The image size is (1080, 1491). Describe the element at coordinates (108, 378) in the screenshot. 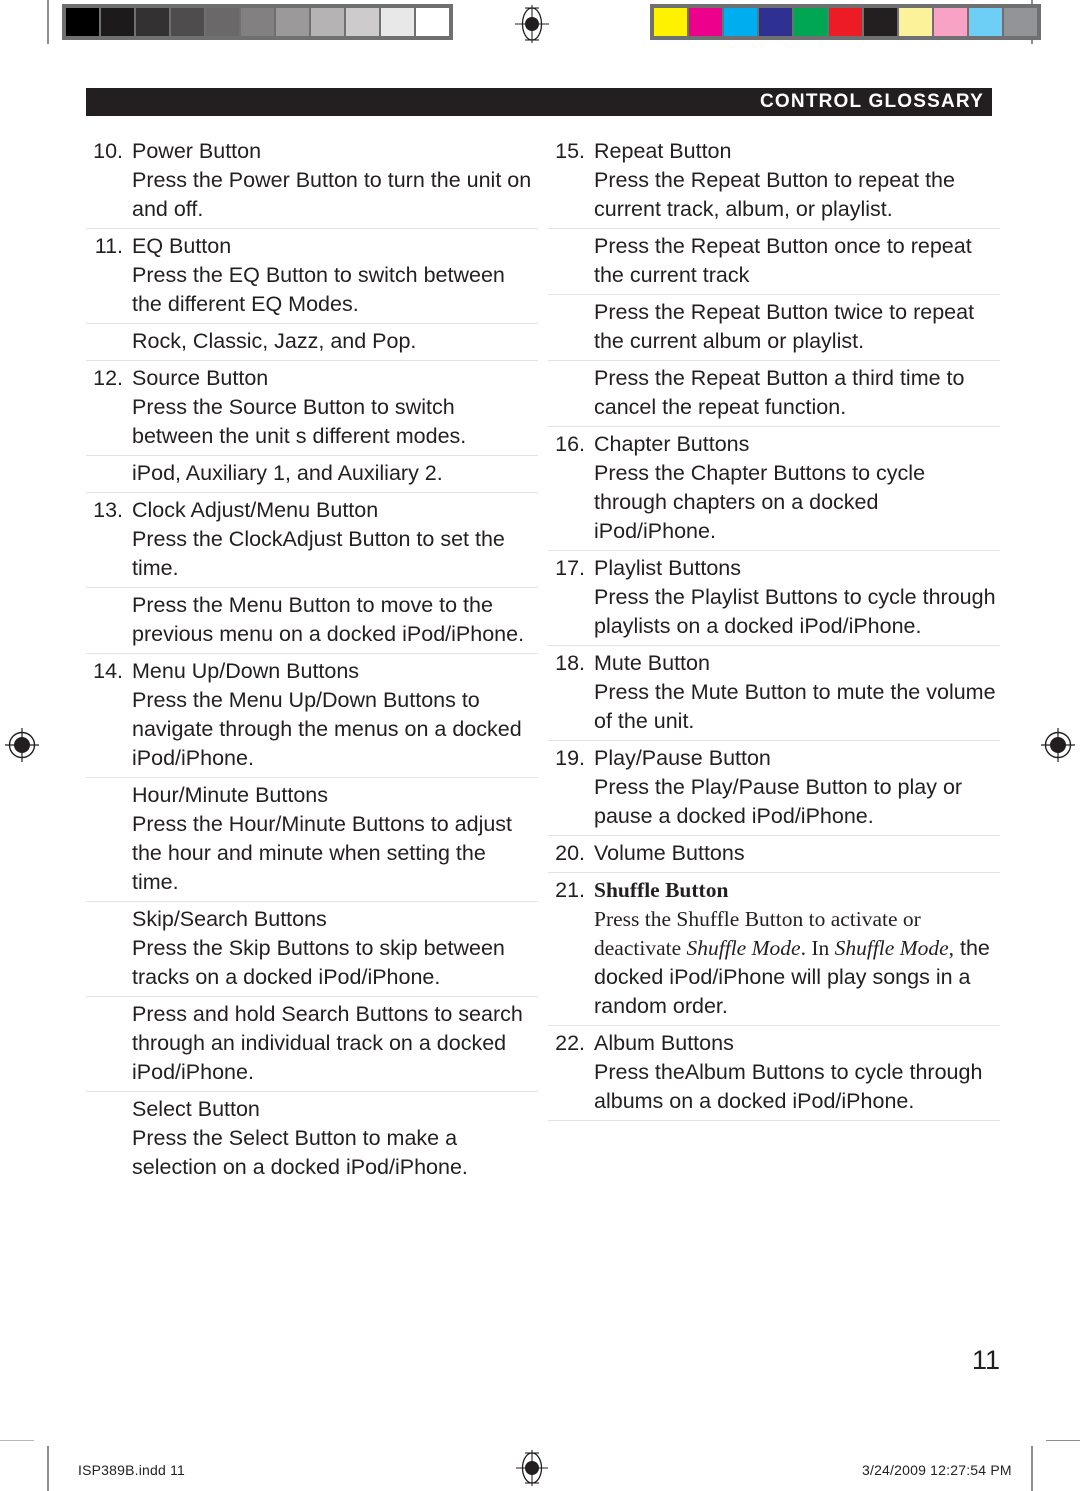

I see `entry-number: 12.` at that location.